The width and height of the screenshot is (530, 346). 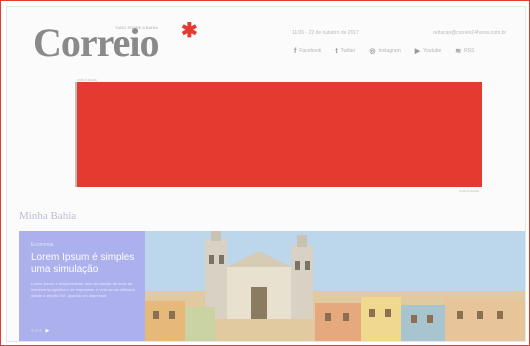 I want to click on rss-icon: ≋, so click(x=458, y=51).